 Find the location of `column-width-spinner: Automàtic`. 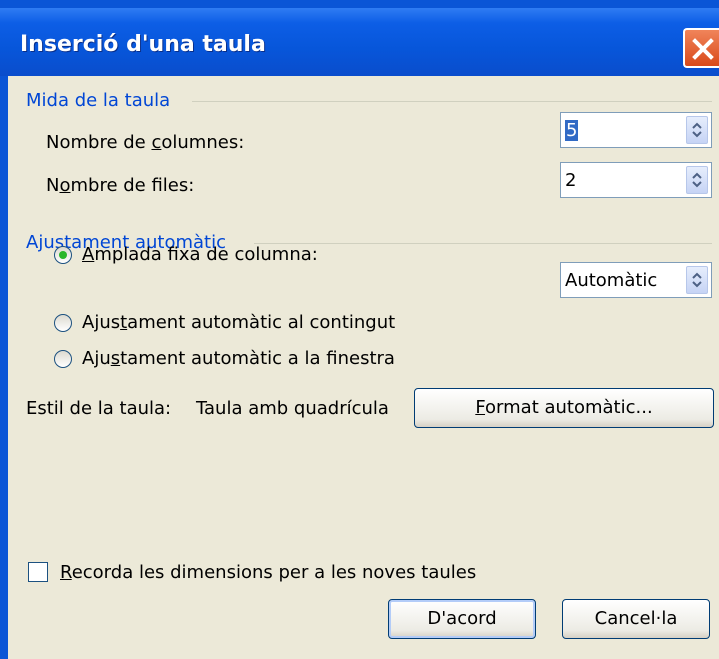

column-width-spinner: Automàtic is located at coordinates (636, 280).